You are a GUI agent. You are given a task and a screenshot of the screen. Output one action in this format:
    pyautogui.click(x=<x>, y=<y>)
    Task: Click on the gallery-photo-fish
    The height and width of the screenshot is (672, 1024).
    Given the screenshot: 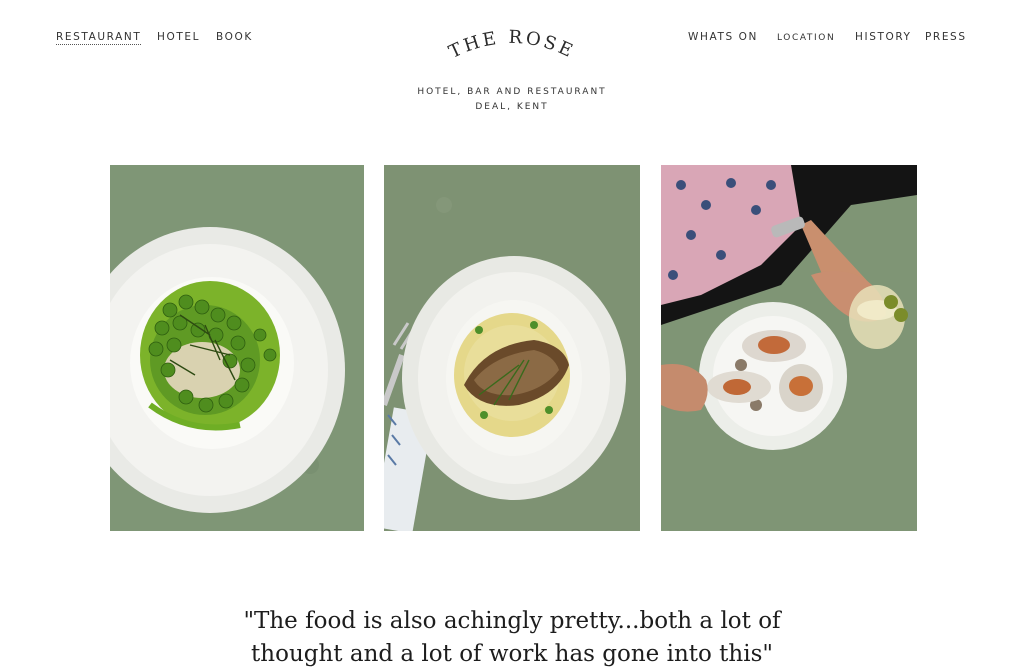 What is the action you would take?
    pyautogui.click(x=512, y=348)
    